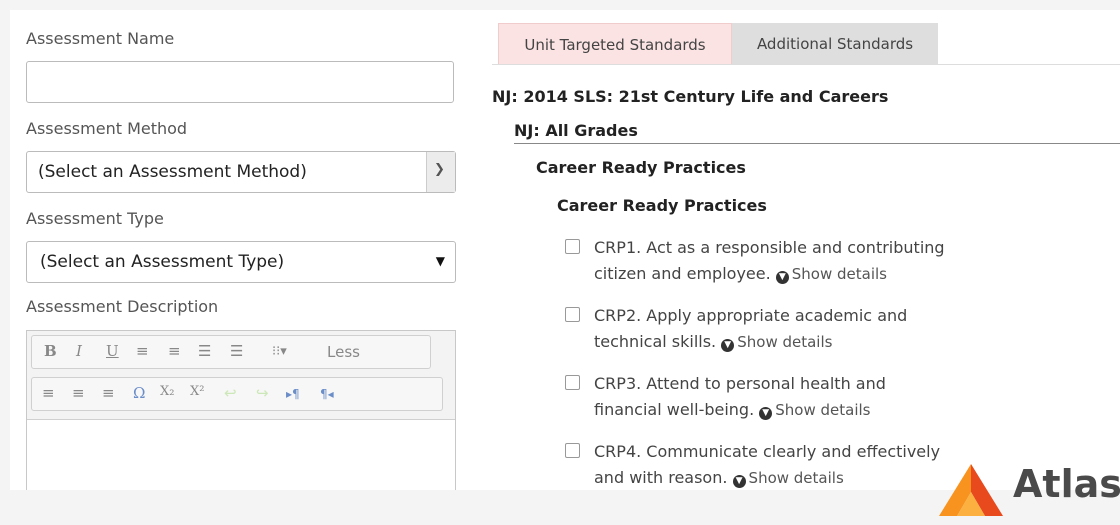  What do you see at coordinates (79, 351) in the screenshot?
I see `italic-button: I` at bounding box center [79, 351].